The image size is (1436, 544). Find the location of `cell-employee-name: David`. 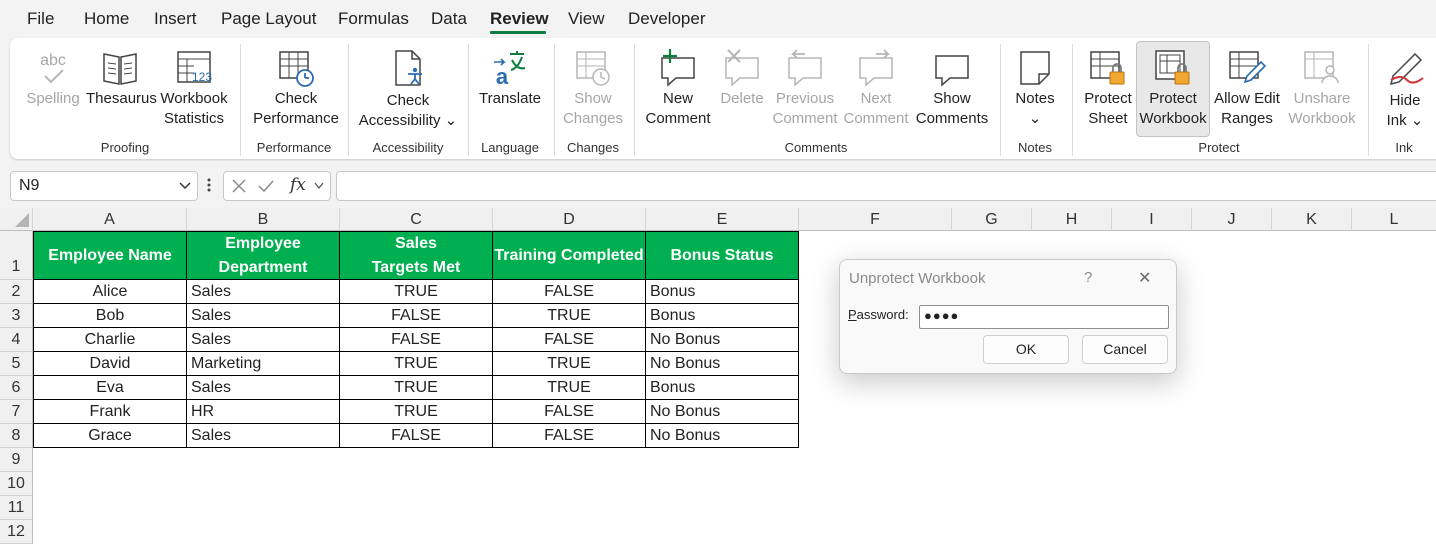

cell-employee-name: David is located at coordinates (110, 364).